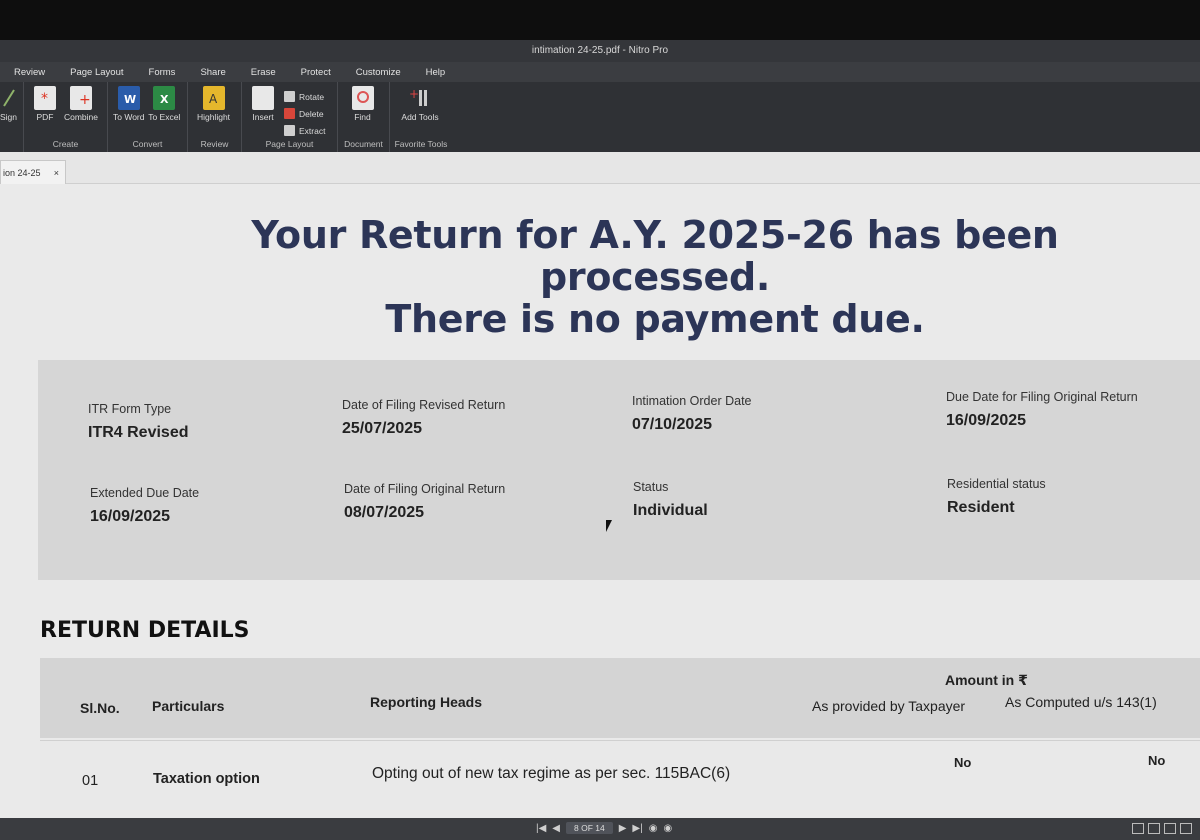 The image size is (1200, 840). Describe the element at coordinates (1157, 760) in the screenshot. I see `cell-computed: No` at that location.